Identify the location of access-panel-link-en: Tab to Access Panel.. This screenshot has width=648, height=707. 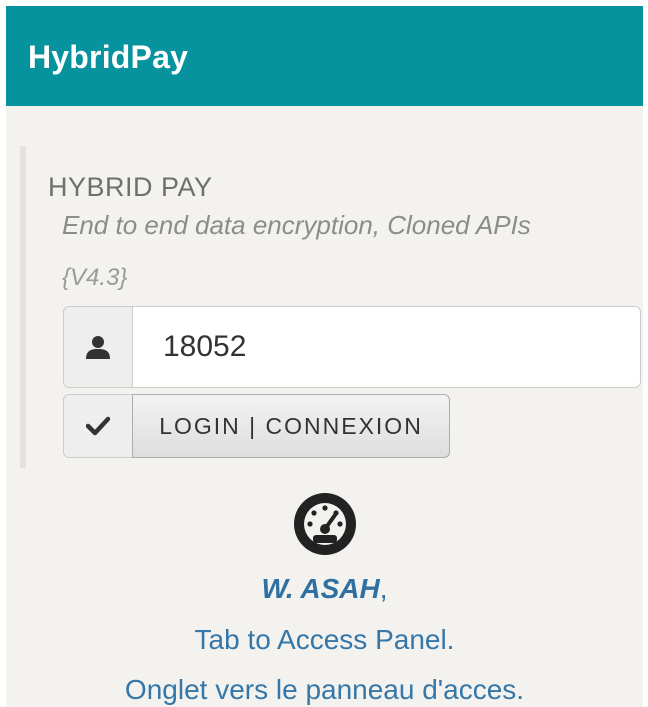
(324, 640).